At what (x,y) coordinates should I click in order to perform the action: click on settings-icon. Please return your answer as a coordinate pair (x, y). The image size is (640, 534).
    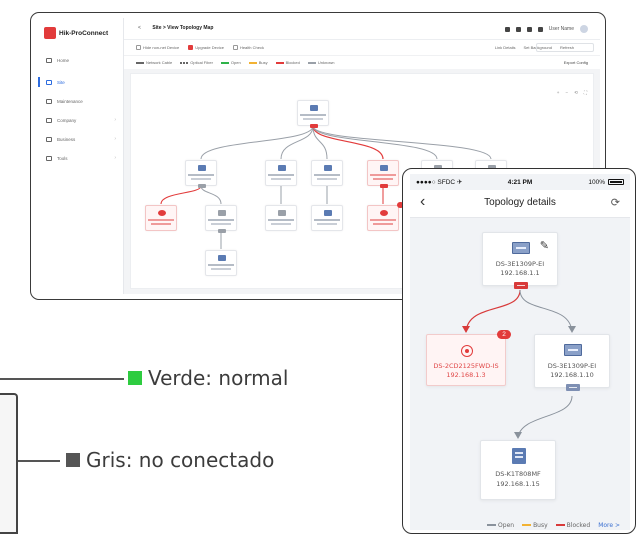
    Looking at the image, I should click on (540, 29).